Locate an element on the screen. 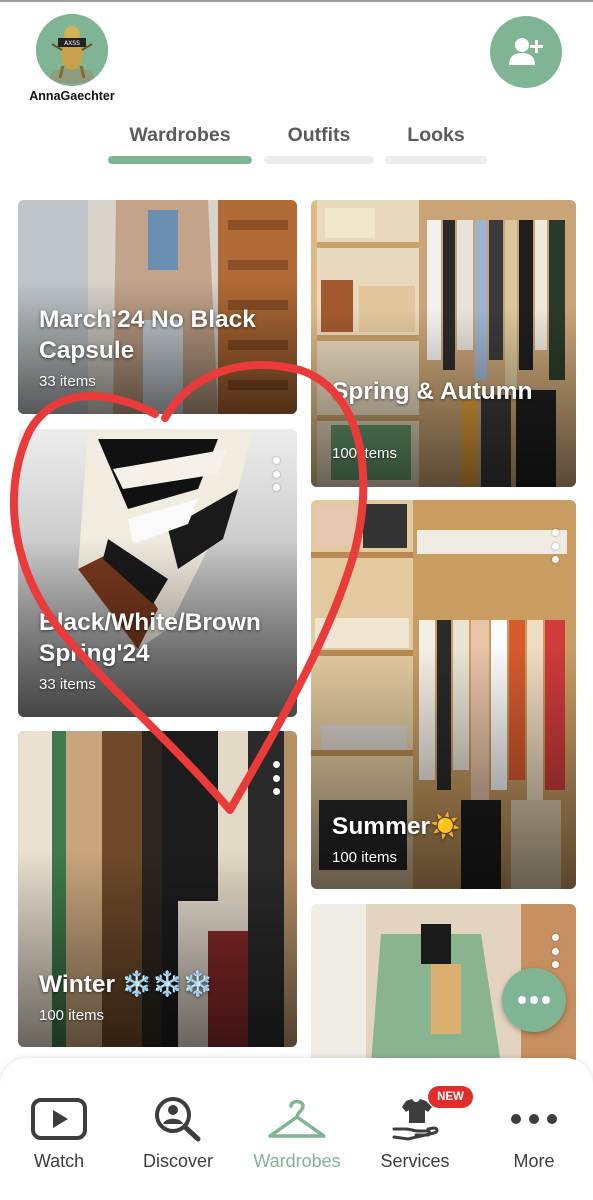 The width and height of the screenshot is (593, 1200). avatar-mascot-icon: AXSS is located at coordinates (72, 50).